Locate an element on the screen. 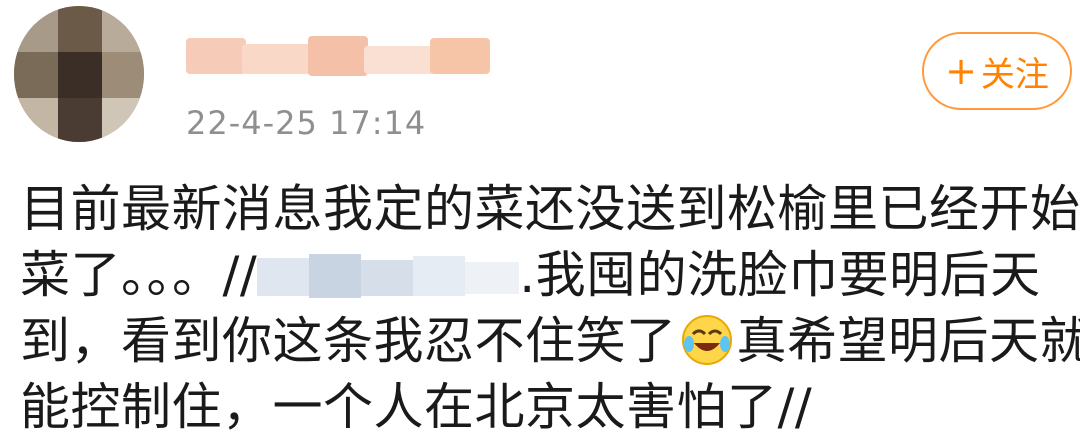 The height and width of the screenshot is (444, 1080). follow-button: + 关注 is located at coordinates (997, 71).